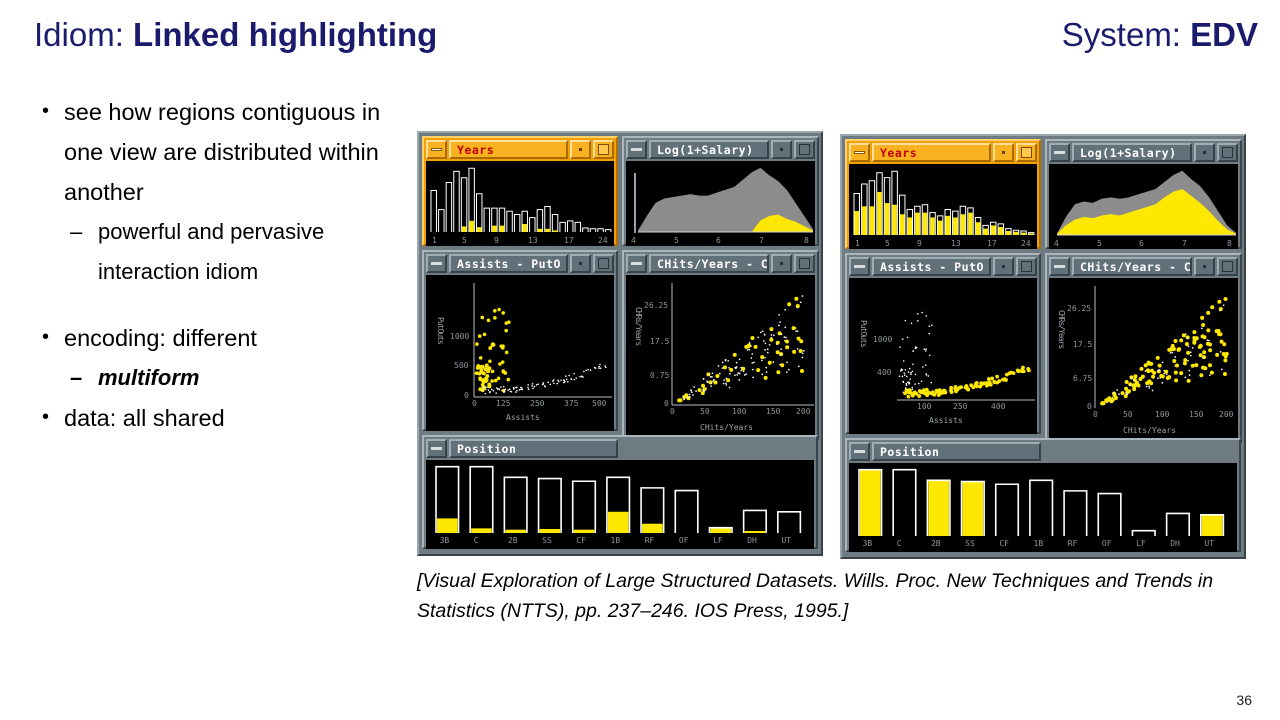  What do you see at coordinates (599, 403) in the screenshot?
I see `x-tick: 500` at bounding box center [599, 403].